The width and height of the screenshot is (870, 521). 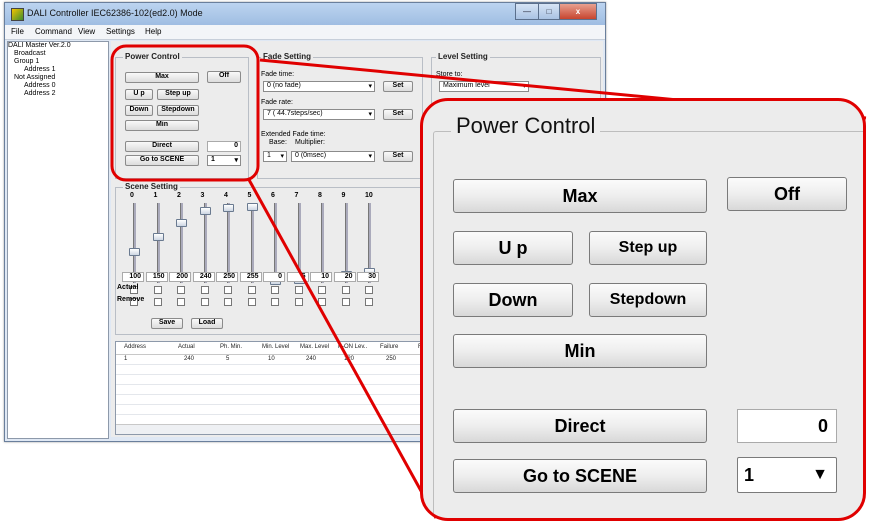 What do you see at coordinates (526, 126) in the screenshot?
I see `power-control-title: Power Control` at bounding box center [526, 126].